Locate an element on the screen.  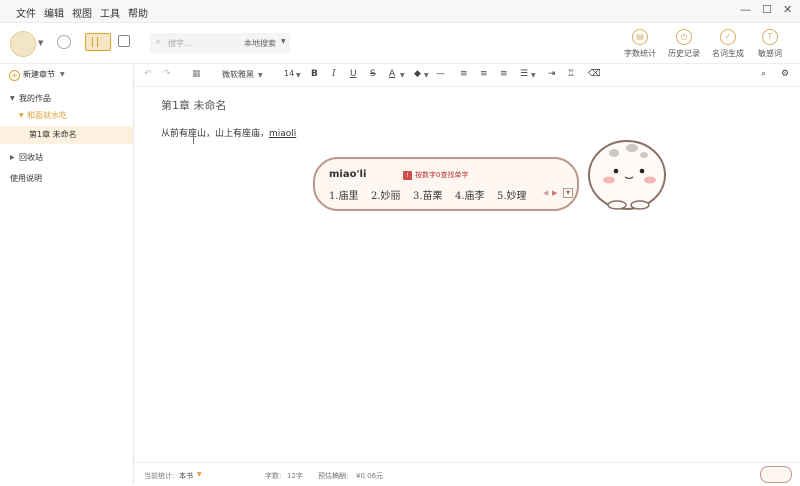
name-generator-button: ✓ 名词生成 is located at coordinates (728, 44).